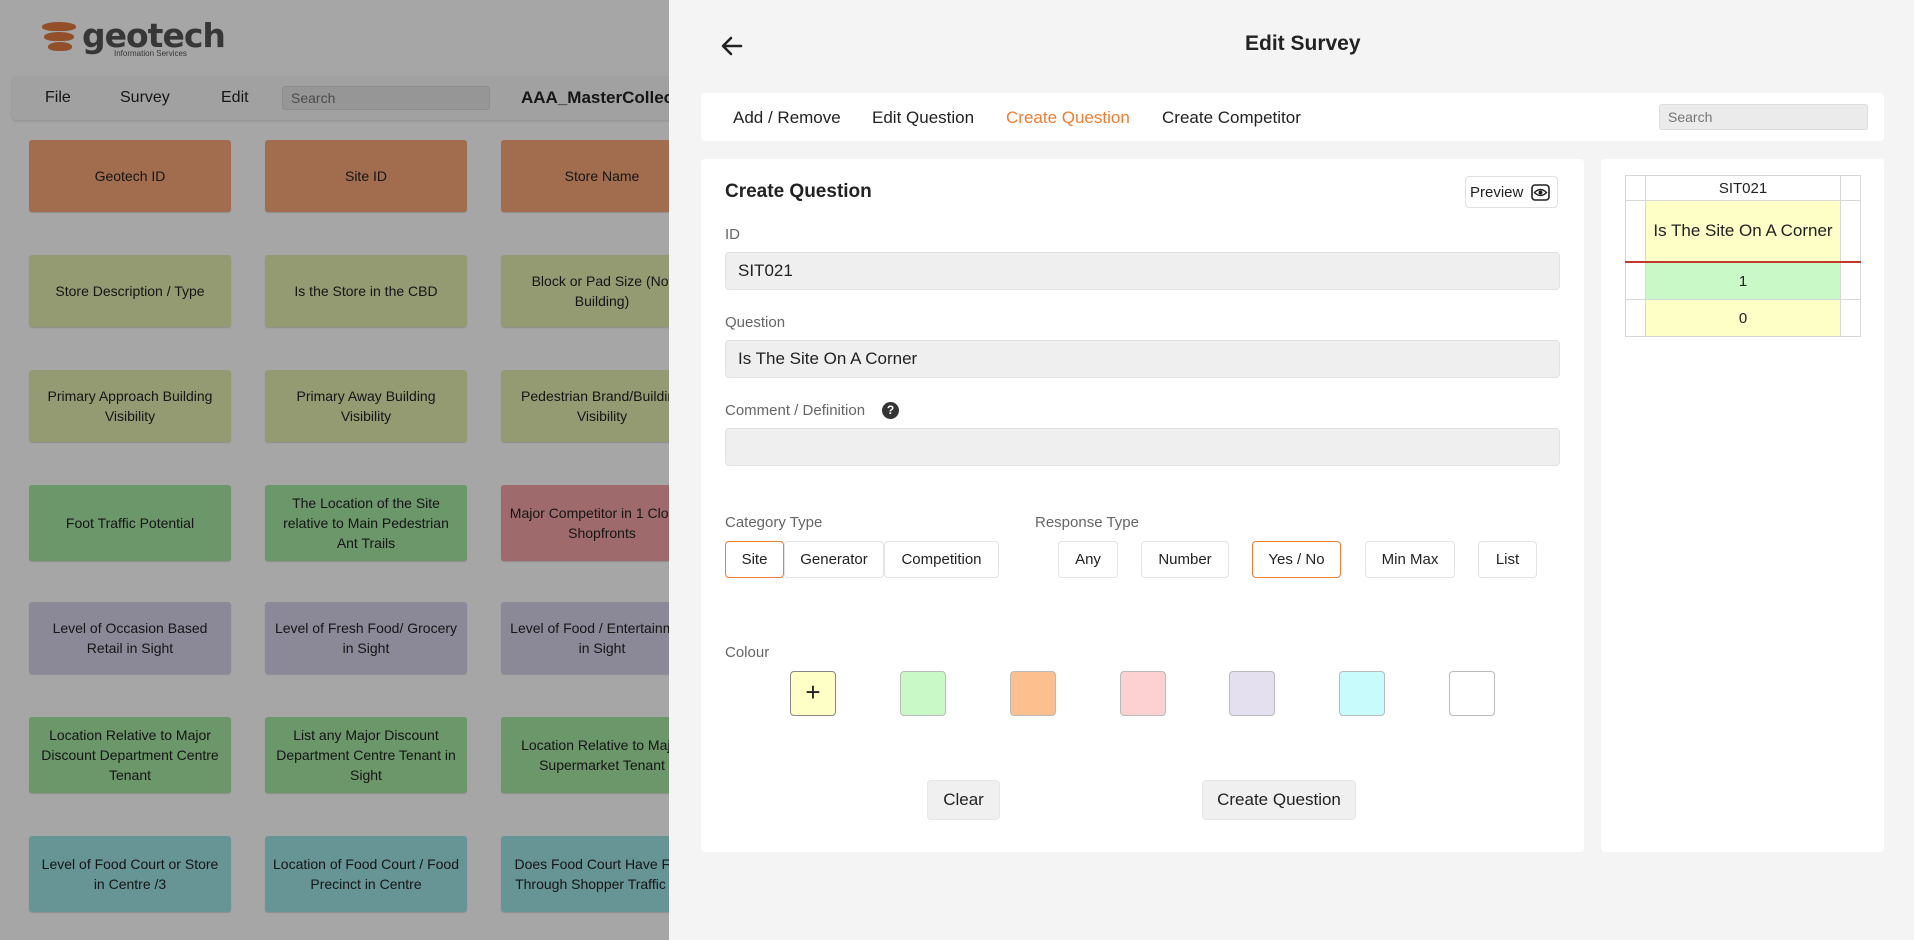  I want to click on add-icon: +, so click(813, 692).